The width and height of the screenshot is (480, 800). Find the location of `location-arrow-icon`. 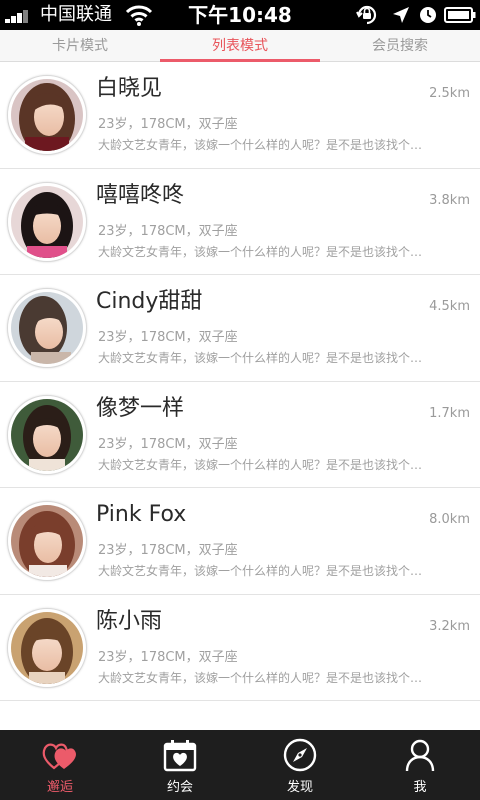

location-arrow-icon is located at coordinates (401, 15).